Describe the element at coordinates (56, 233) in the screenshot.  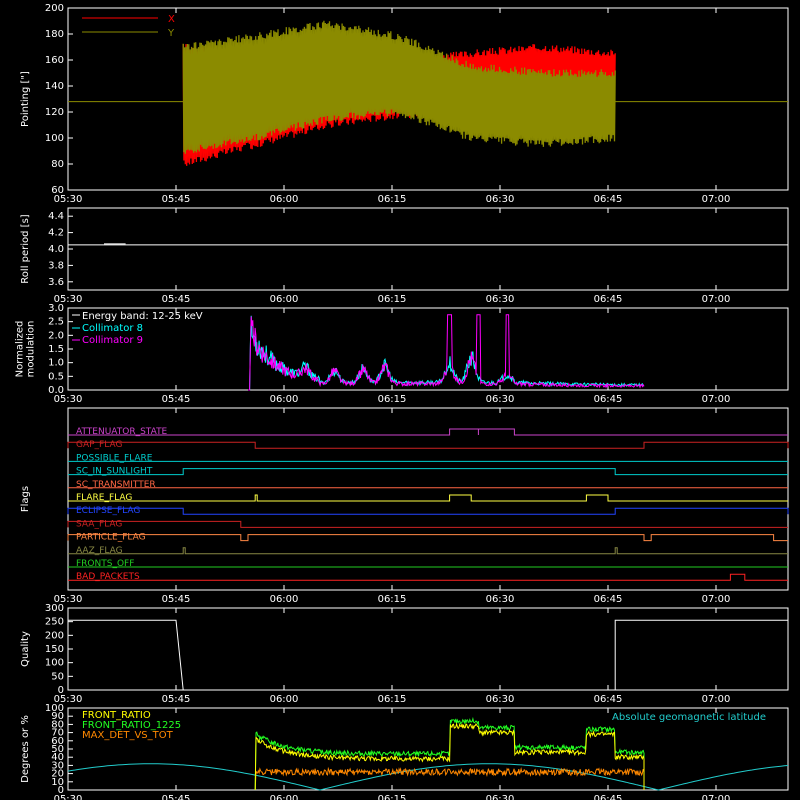
I see `roll-period-ytick-label: 4.2` at that location.